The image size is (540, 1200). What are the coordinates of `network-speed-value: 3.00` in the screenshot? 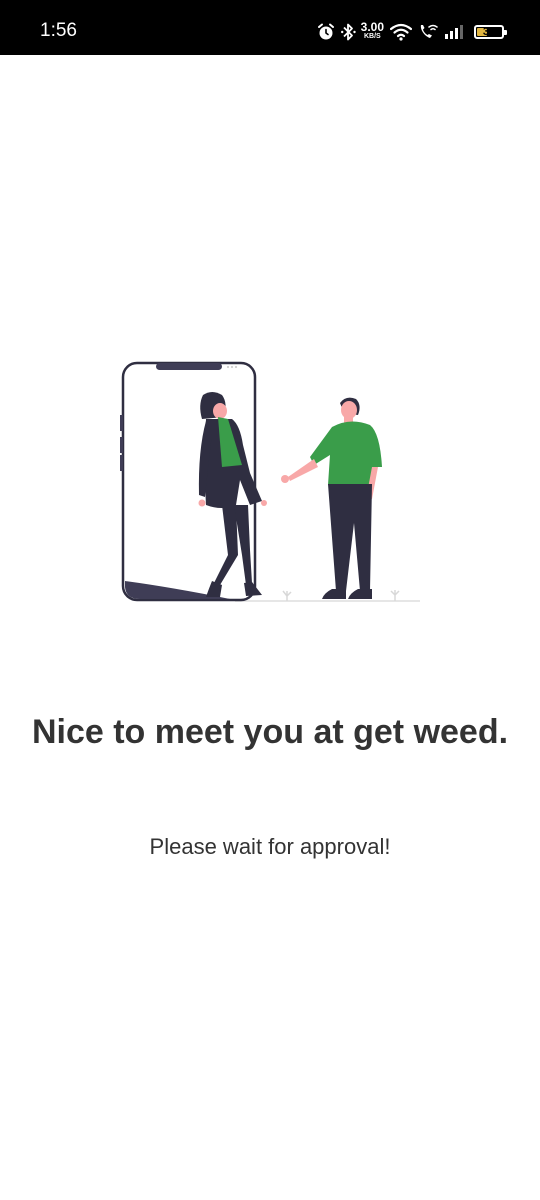 It's located at (372, 27).